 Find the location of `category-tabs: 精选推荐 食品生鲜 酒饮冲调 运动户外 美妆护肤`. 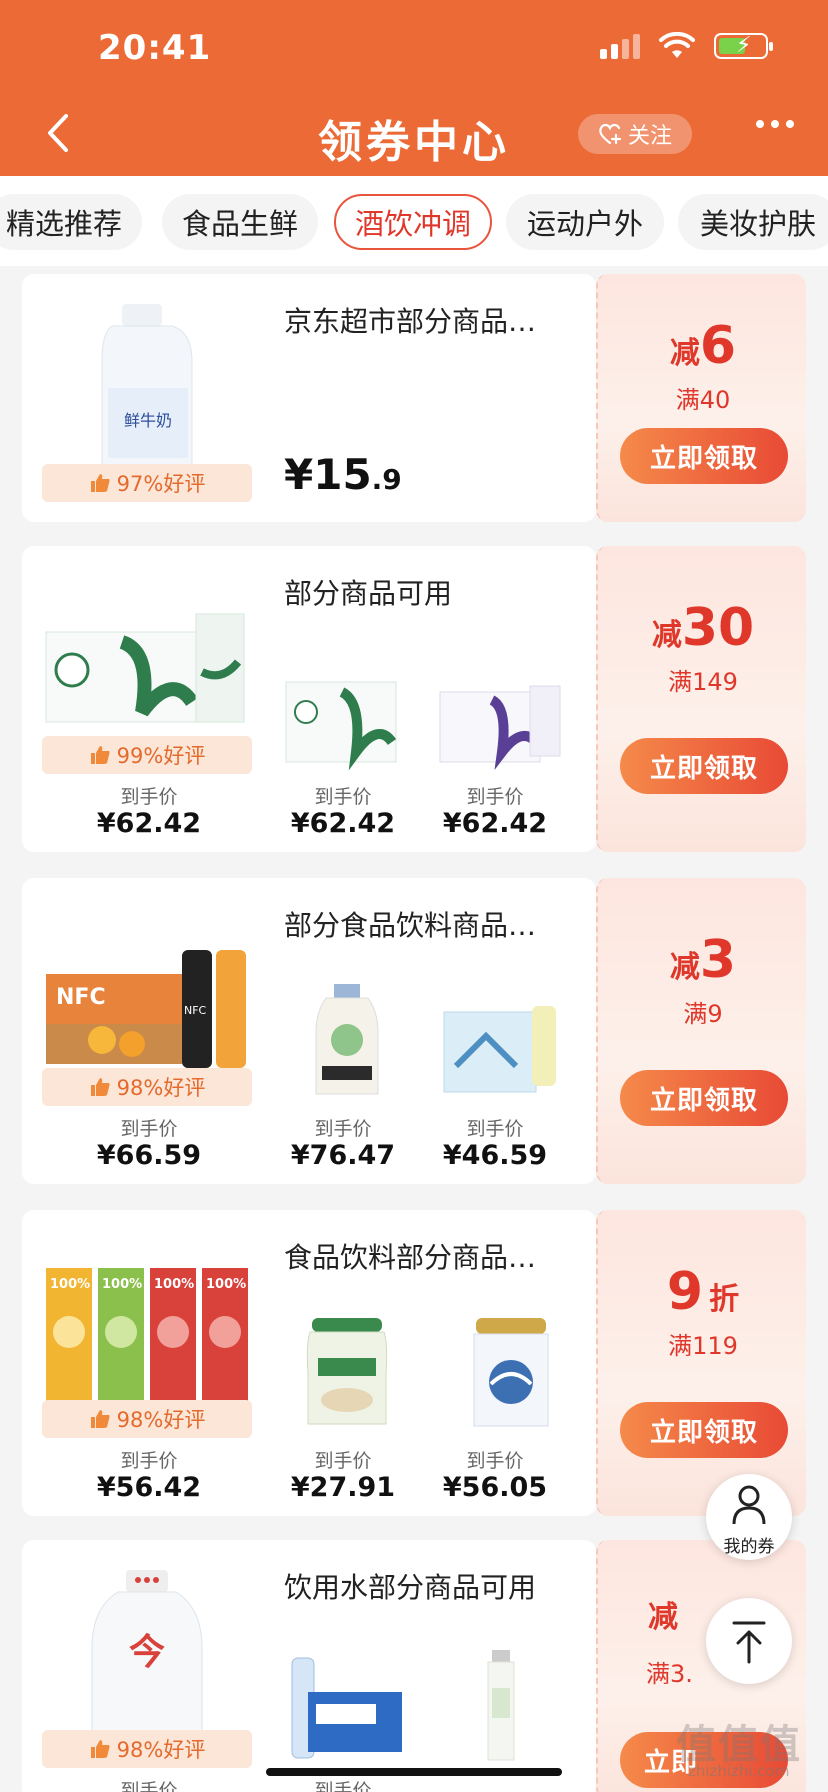

category-tabs: 精选推荐 食品生鲜 酒饮冲调 运动户外 美妆护肤 is located at coordinates (414, 221).